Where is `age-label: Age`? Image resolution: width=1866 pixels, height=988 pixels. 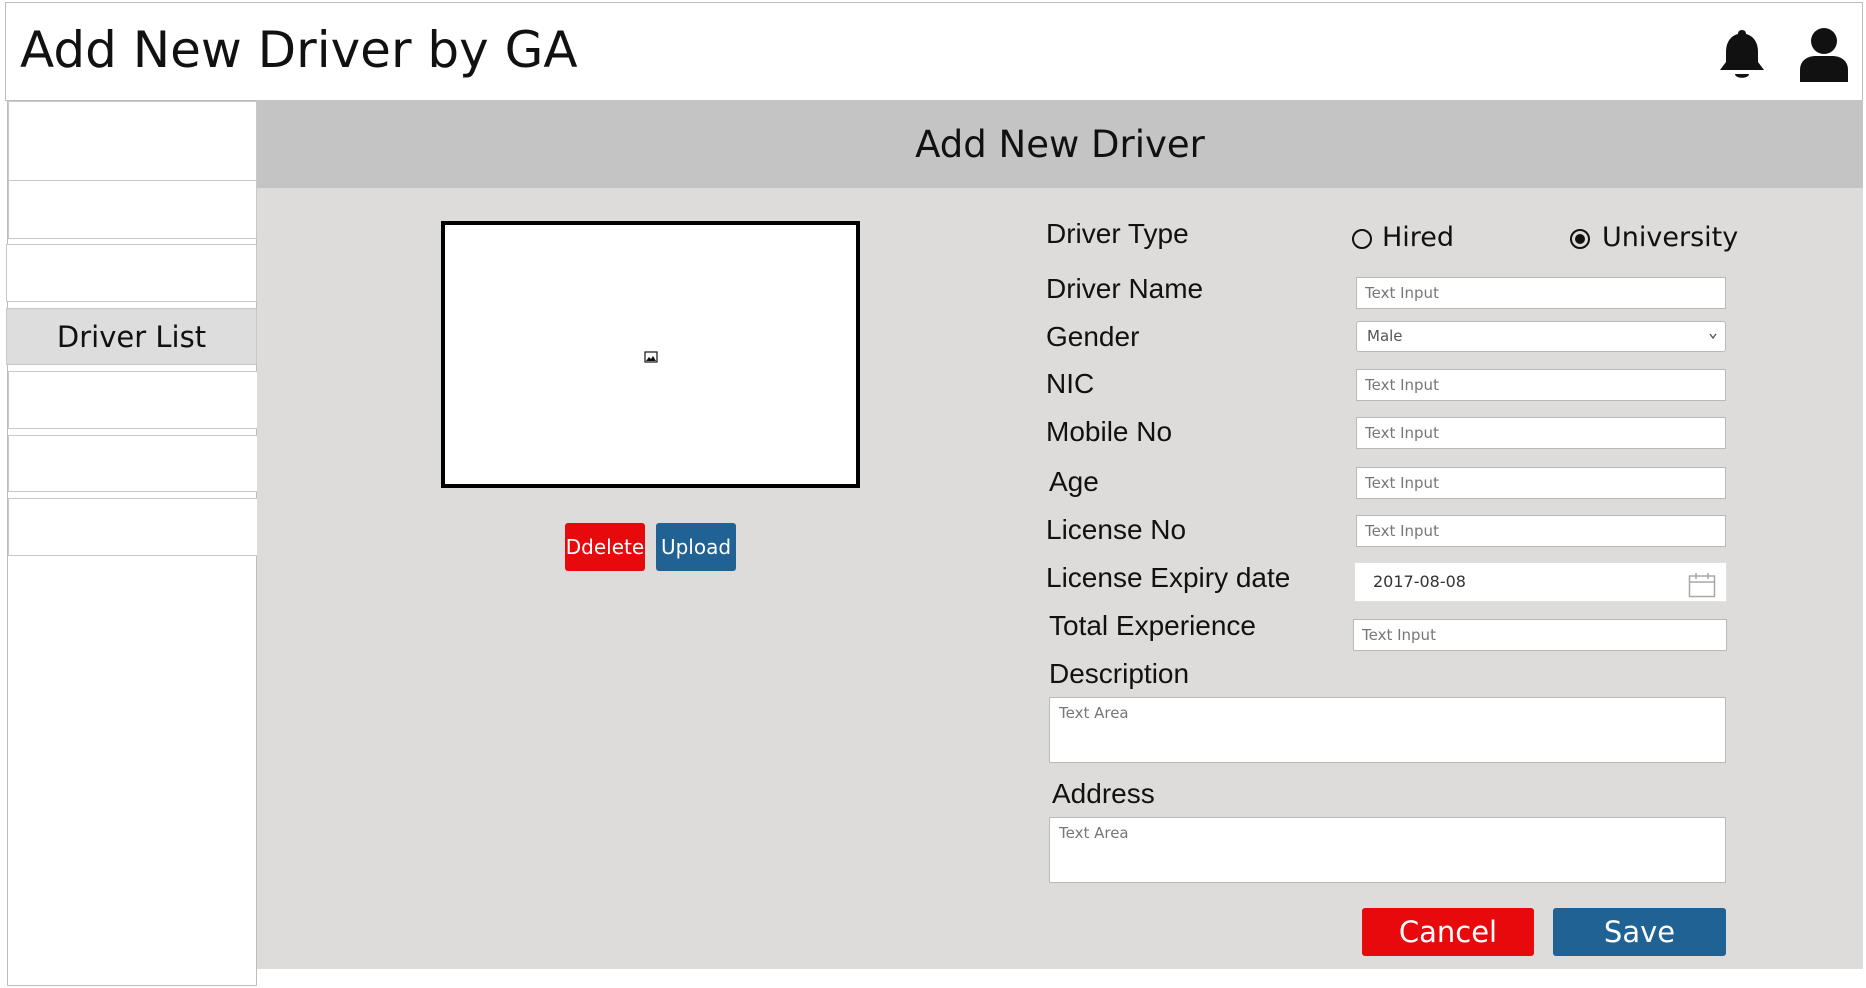 age-label: Age is located at coordinates (1074, 481).